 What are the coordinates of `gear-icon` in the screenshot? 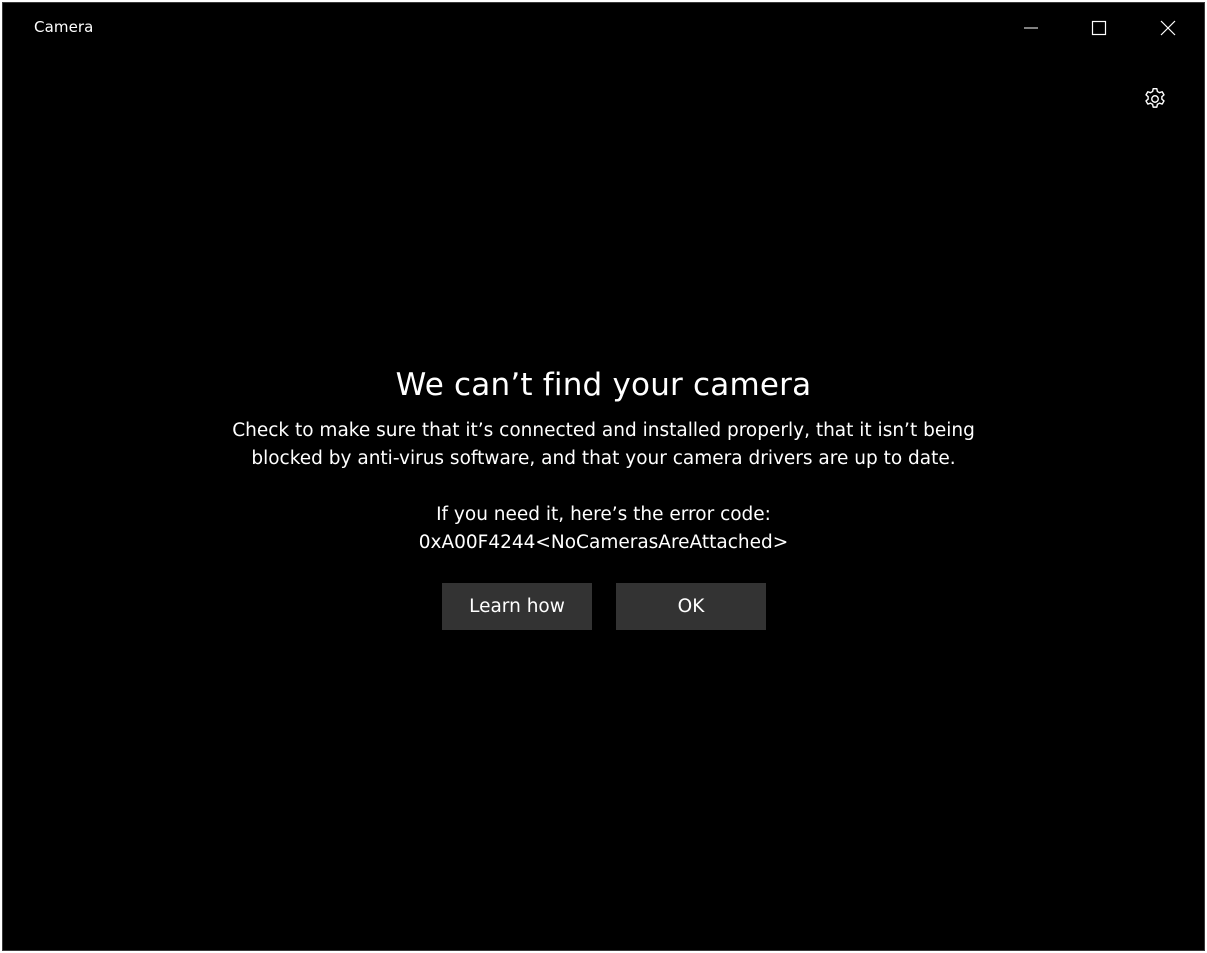 It's located at (1155, 98).